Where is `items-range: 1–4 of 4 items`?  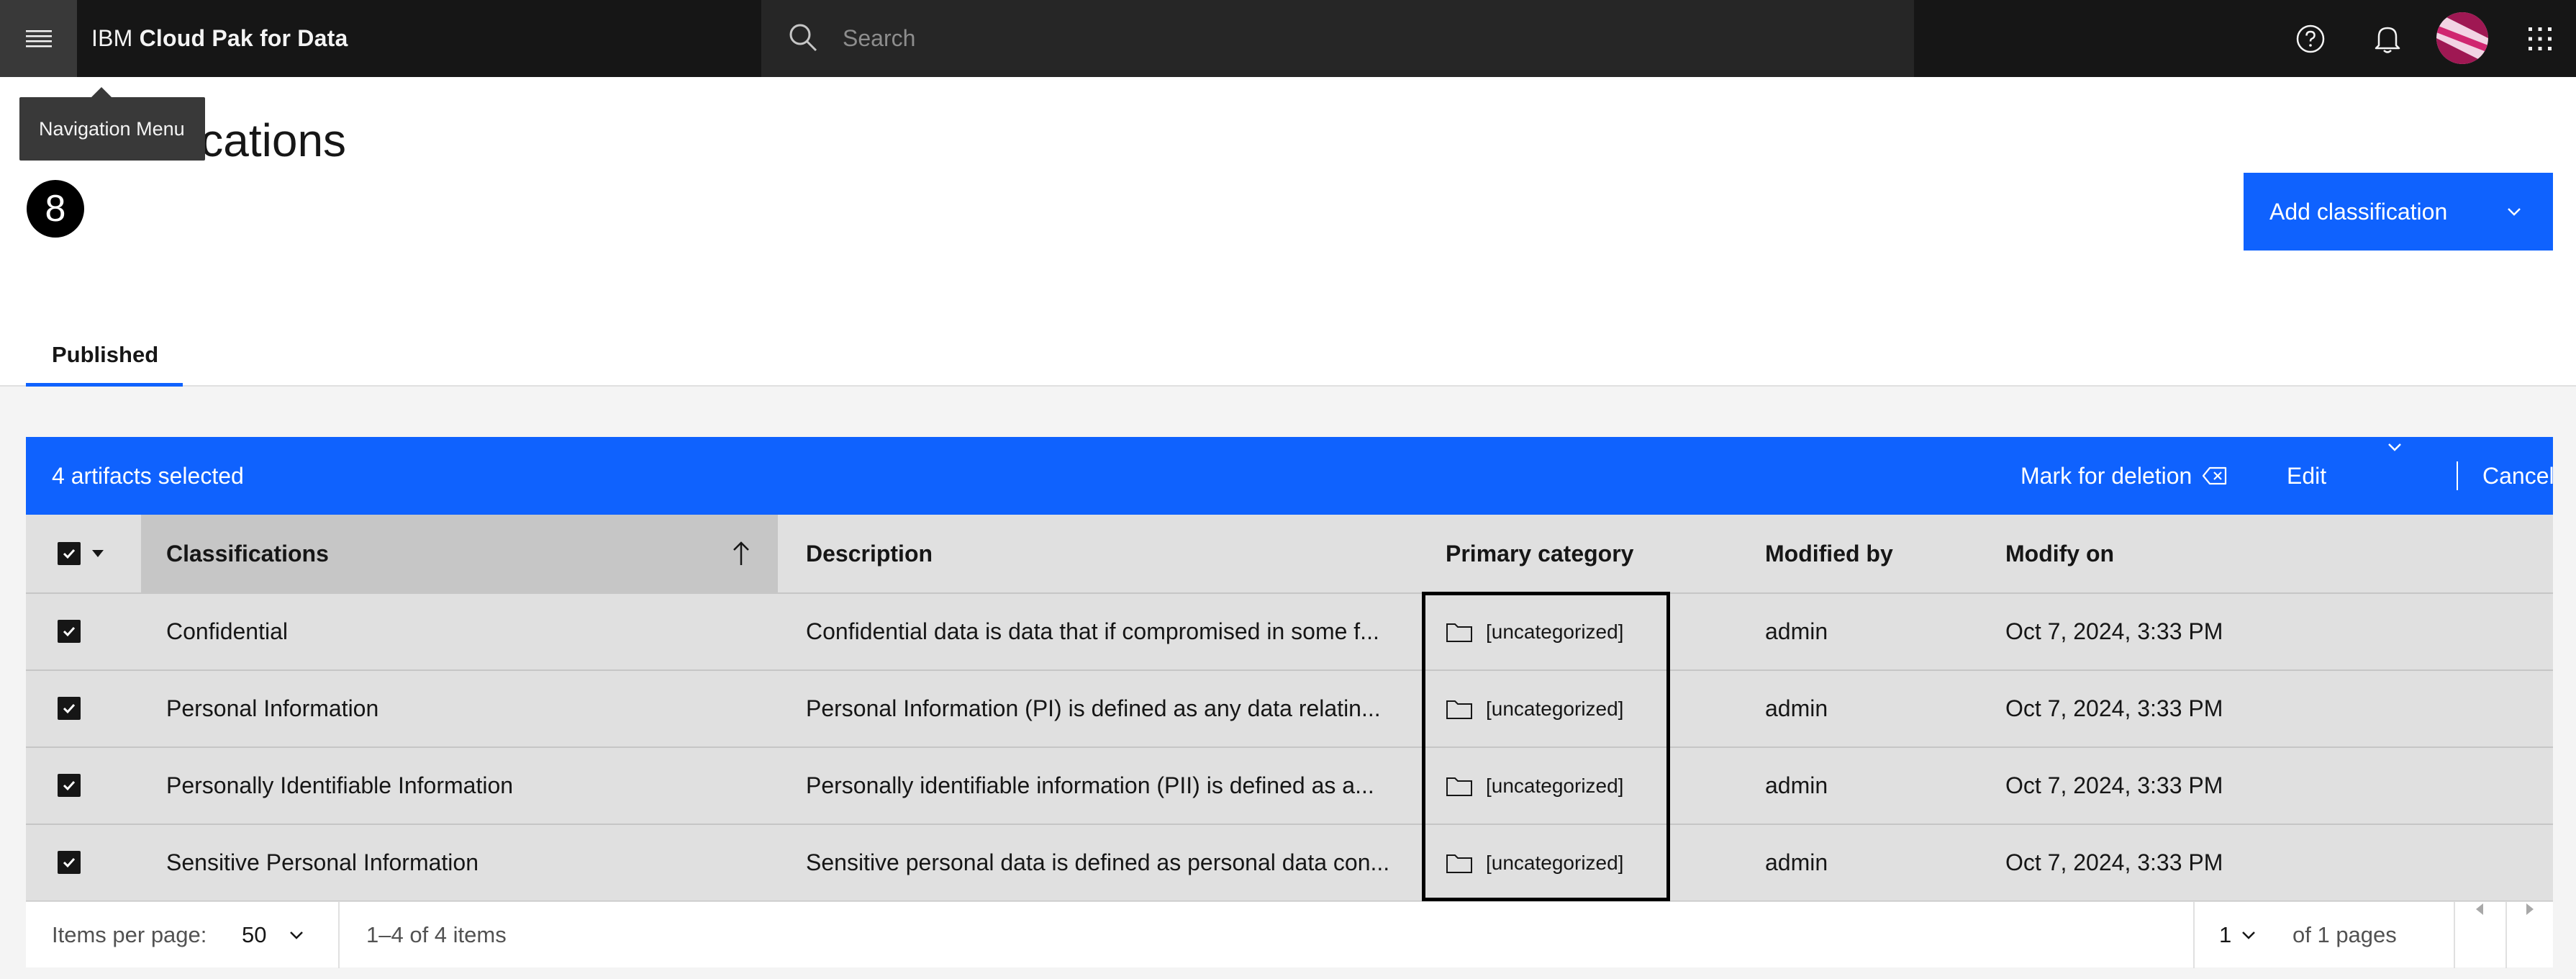 items-range: 1–4 of 4 items is located at coordinates (437, 934).